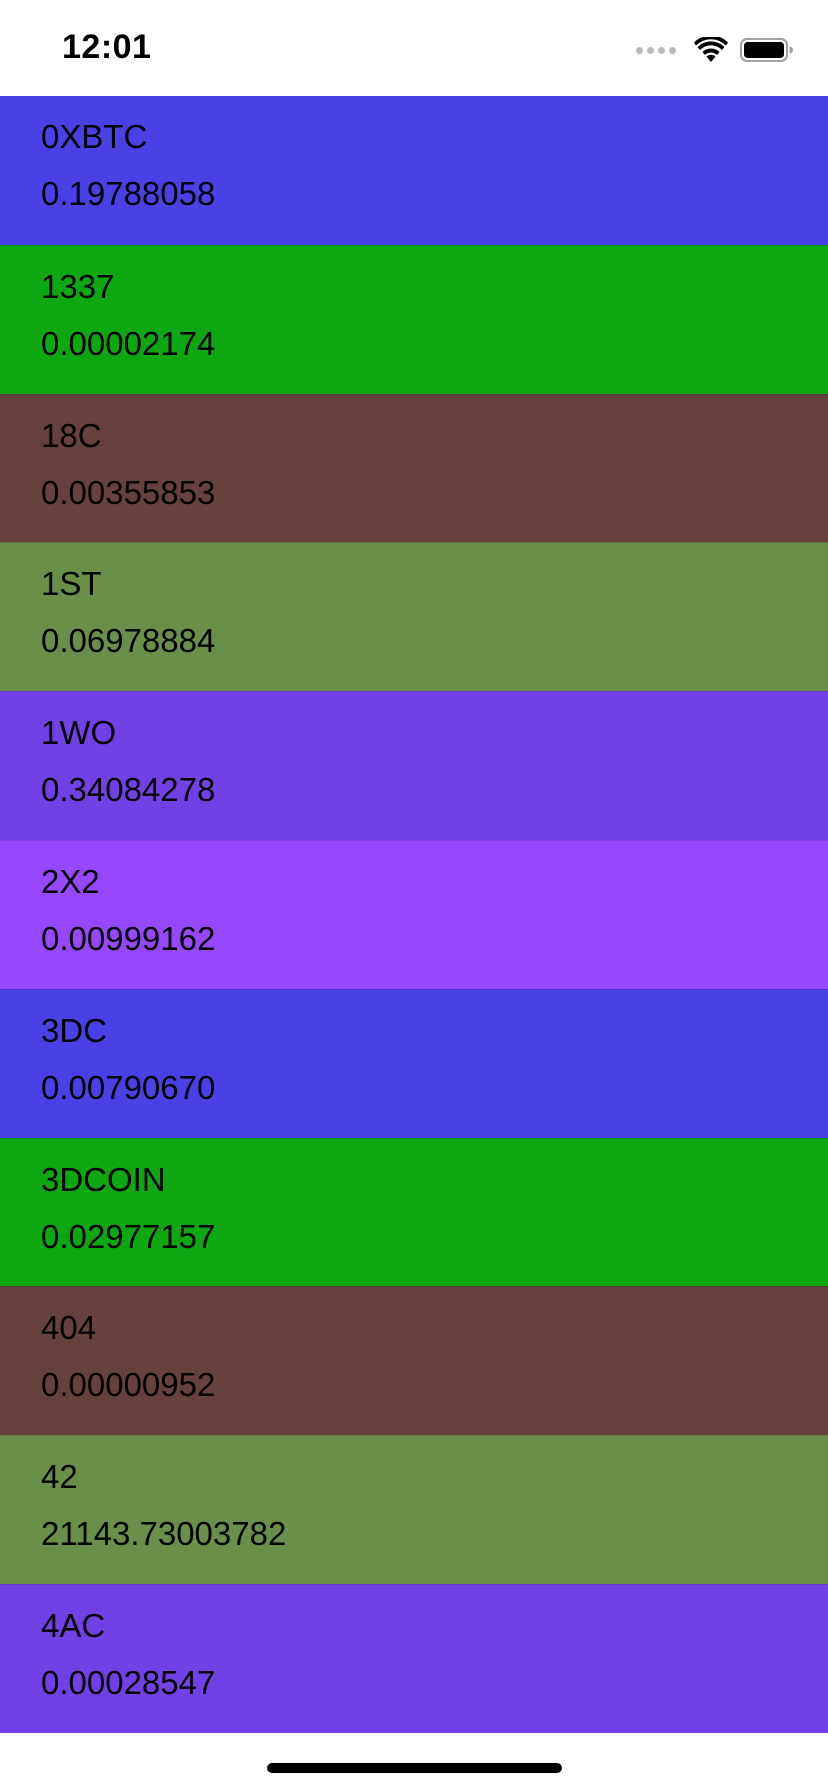  I want to click on coin-price: 0.34084278, so click(128, 790).